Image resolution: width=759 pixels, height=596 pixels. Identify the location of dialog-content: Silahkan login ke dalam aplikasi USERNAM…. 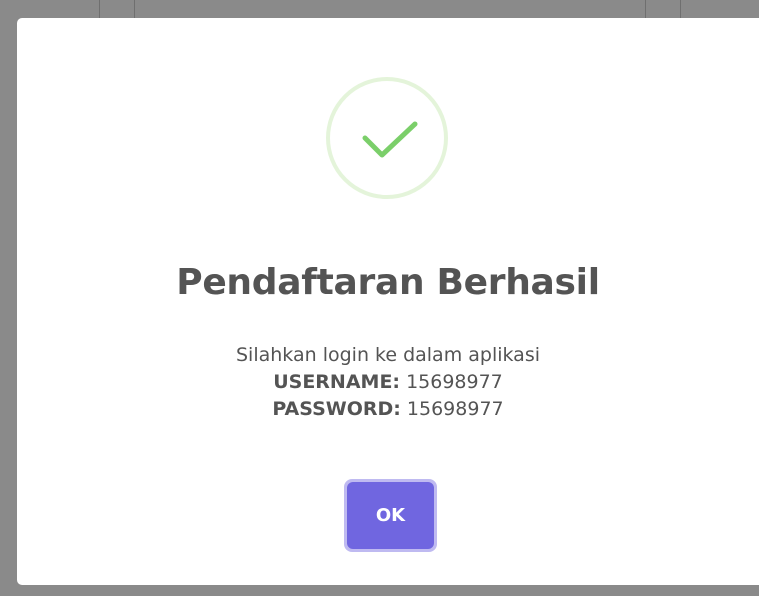
(388, 382).